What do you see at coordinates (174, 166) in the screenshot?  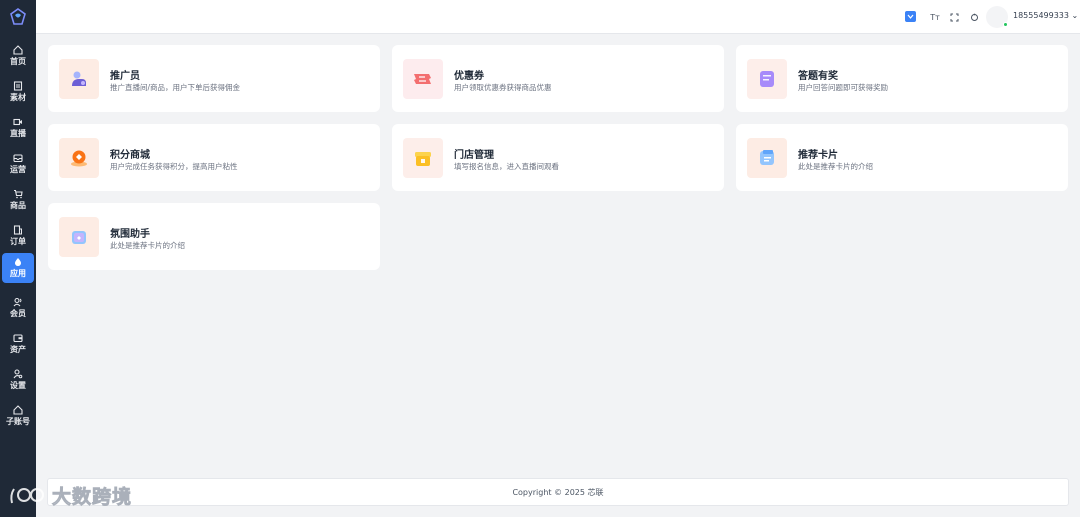 I see `card-description: 用户完成任务获得积分，提高用户粘性` at bounding box center [174, 166].